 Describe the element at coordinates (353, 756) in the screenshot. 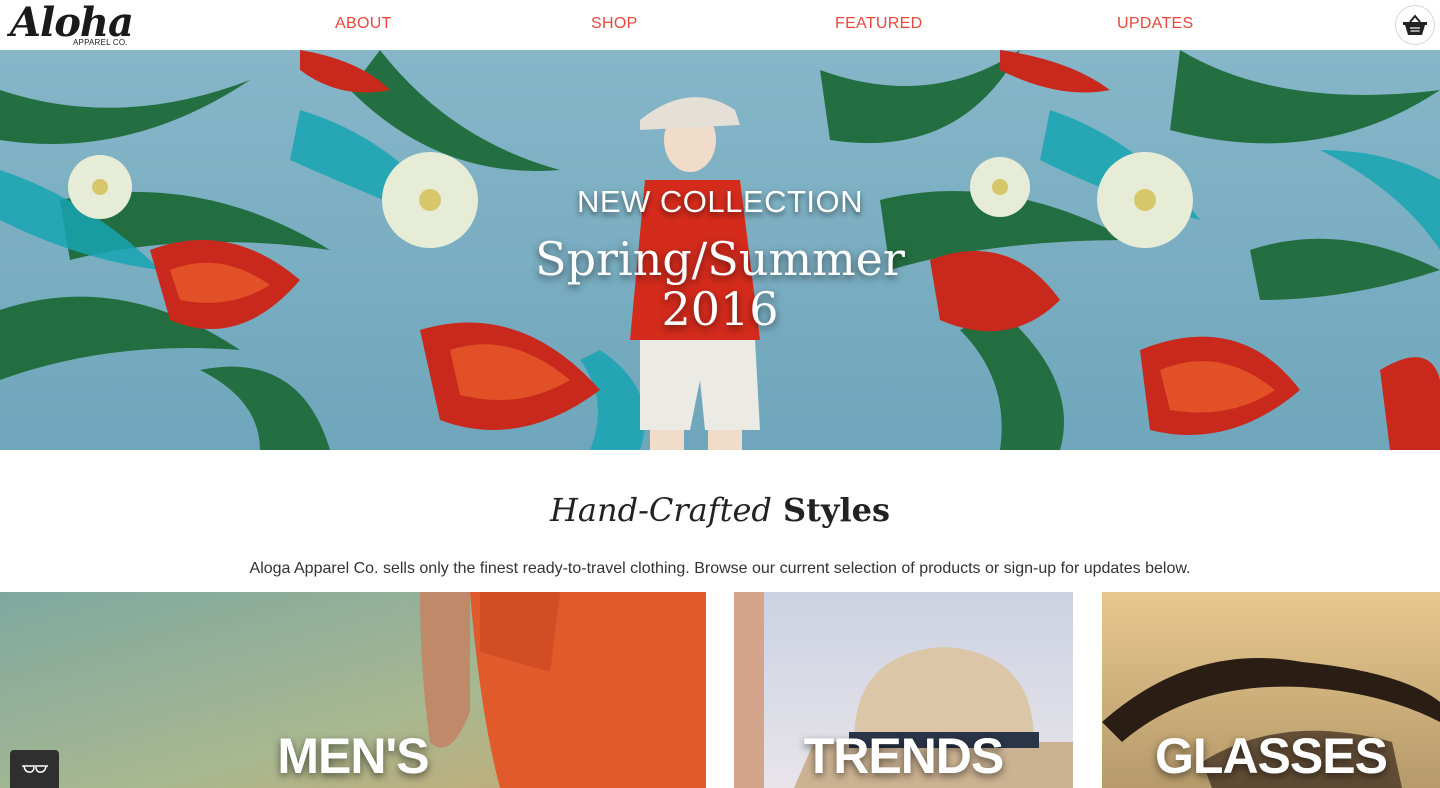

I see `category-label-mens: MEN'S` at that location.